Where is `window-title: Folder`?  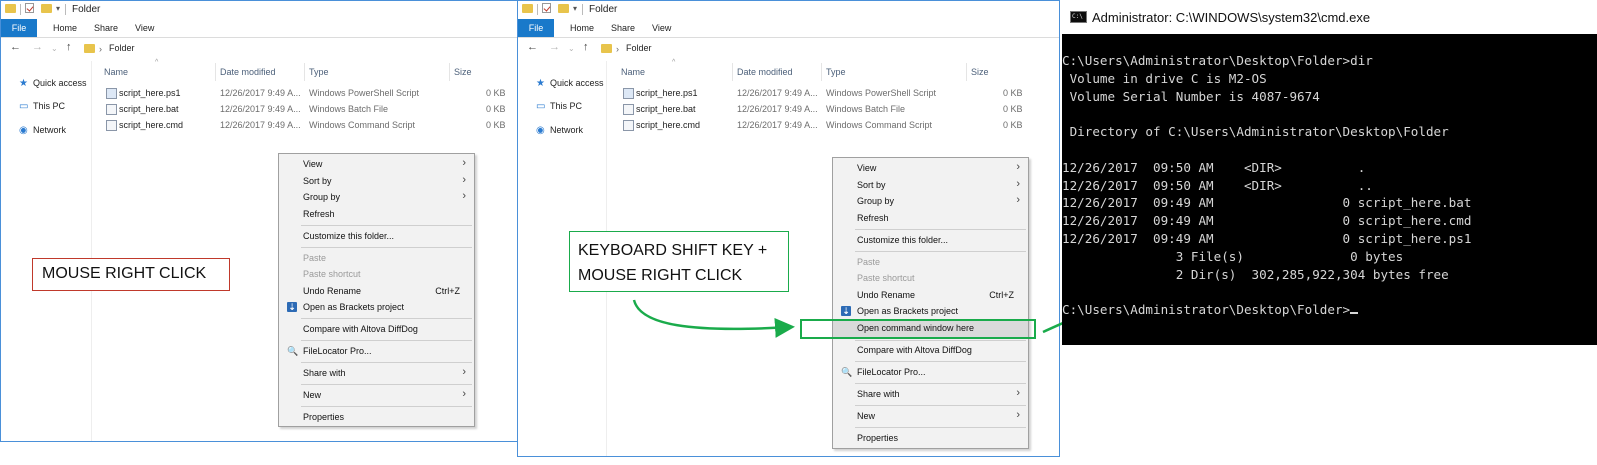
window-title: Folder is located at coordinates (86, 9).